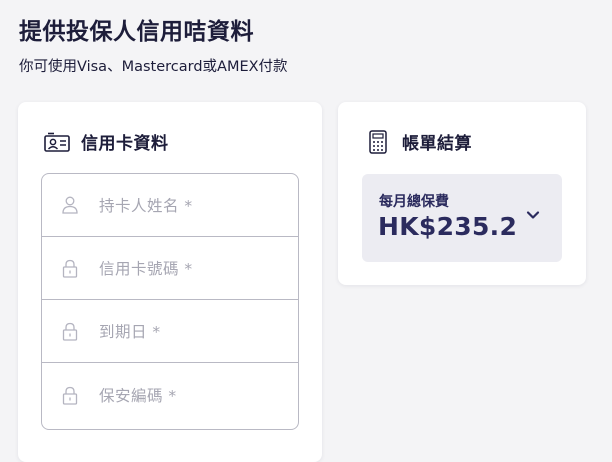  I want to click on page-subtitle: 你可使用Visa、Mastercard或AMEX付款, so click(153, 67).